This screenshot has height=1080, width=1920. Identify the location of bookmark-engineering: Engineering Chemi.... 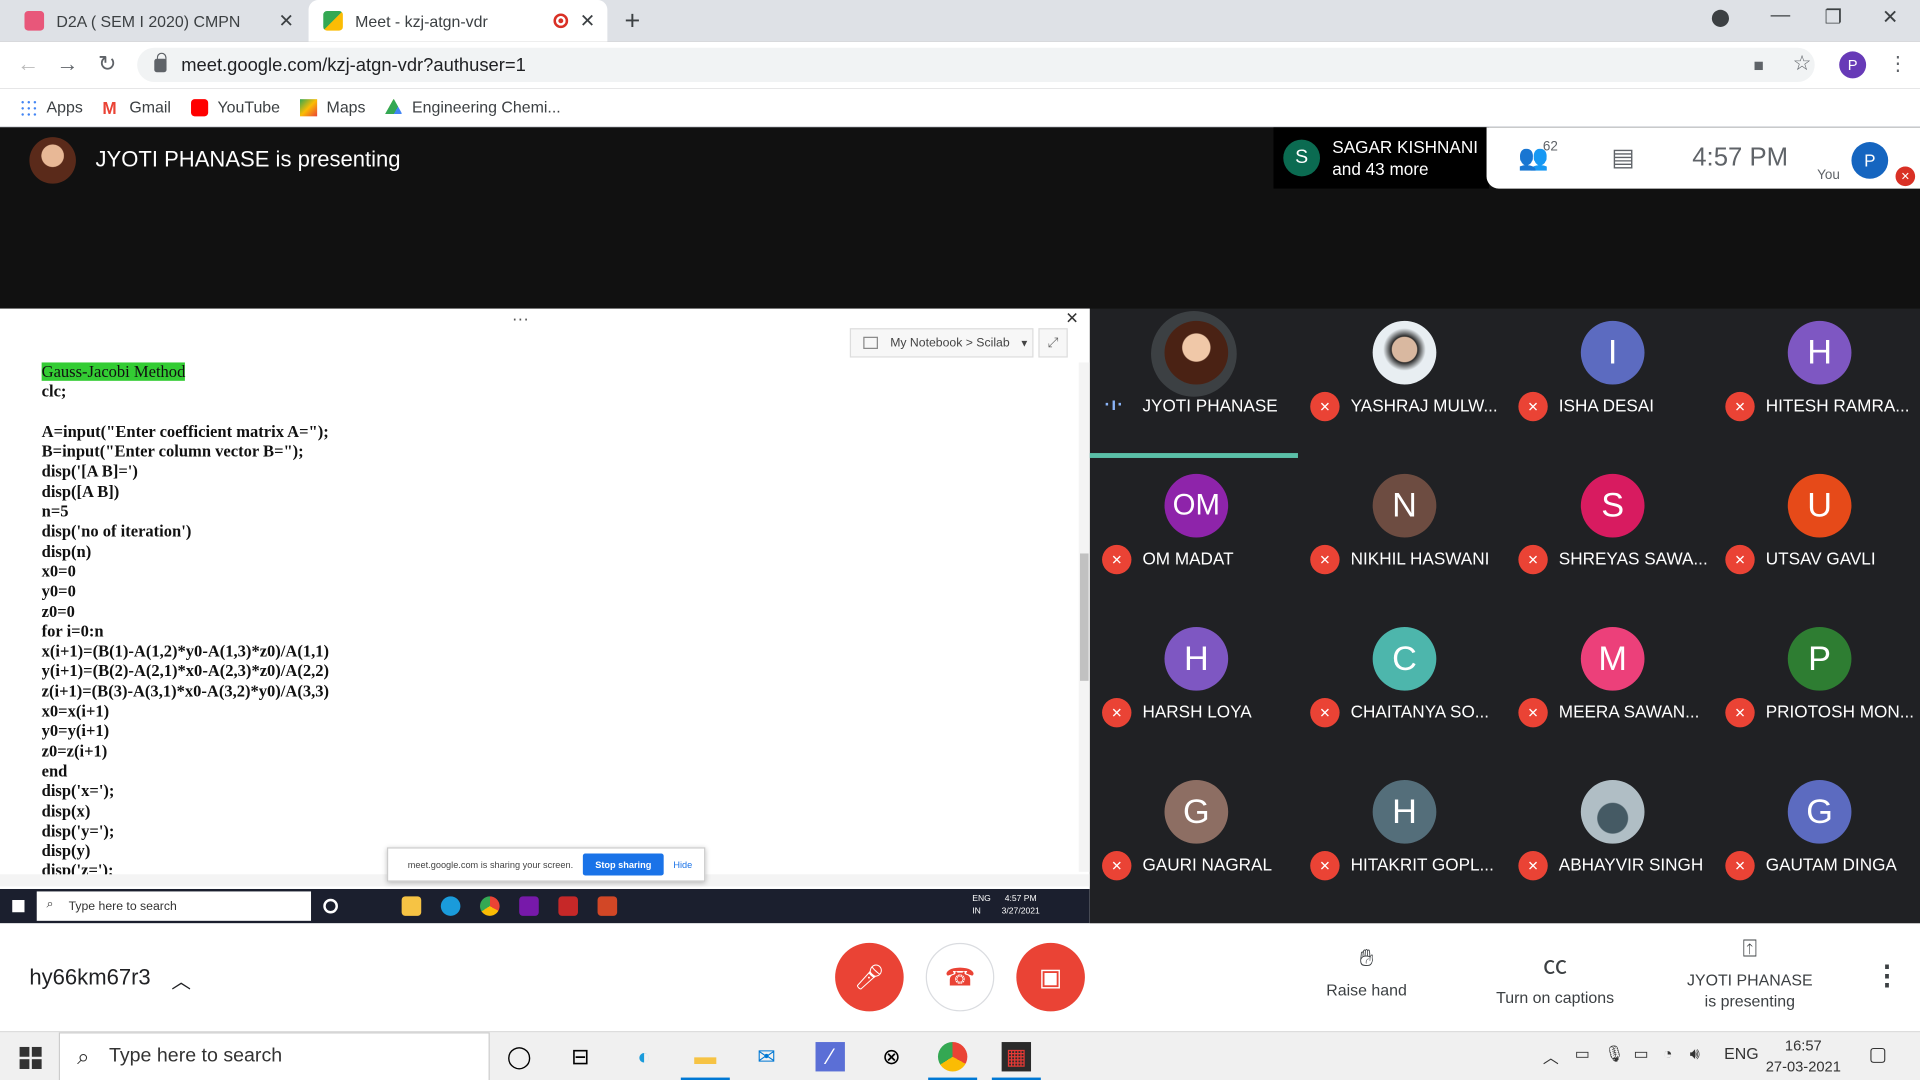
(473, 107).